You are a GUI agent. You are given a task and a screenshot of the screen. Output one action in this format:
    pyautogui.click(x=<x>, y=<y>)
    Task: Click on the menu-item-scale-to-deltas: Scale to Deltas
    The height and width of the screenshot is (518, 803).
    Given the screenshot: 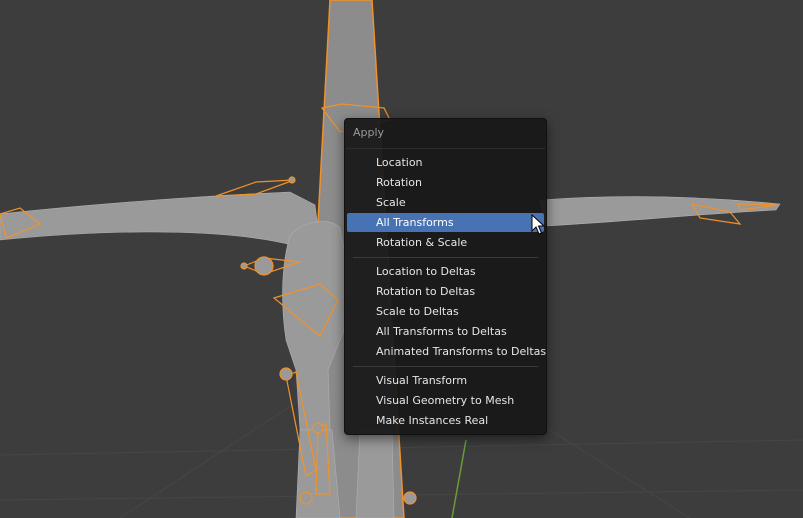 What is the action you would take?
    pyautogui.click(x=445, y=311)
    